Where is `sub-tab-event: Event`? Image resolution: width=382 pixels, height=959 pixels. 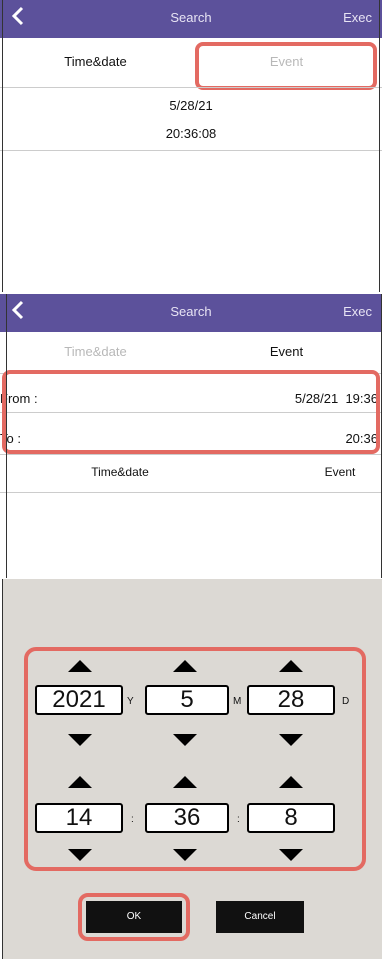 sub-tab-event: Event is located at coordinates (340, 472).